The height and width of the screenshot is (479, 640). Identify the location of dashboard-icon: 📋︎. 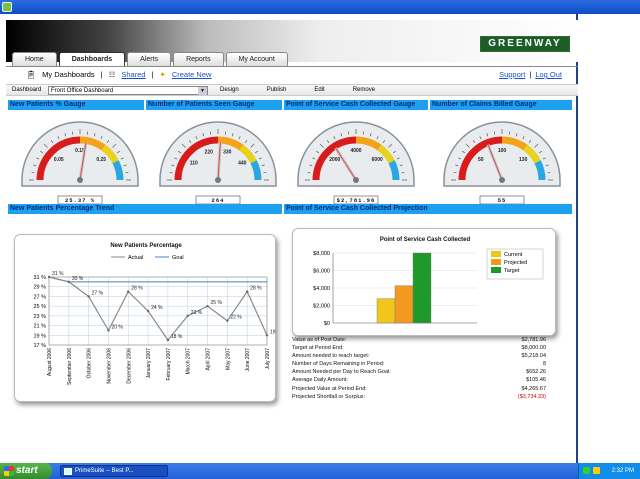
(31, 74).